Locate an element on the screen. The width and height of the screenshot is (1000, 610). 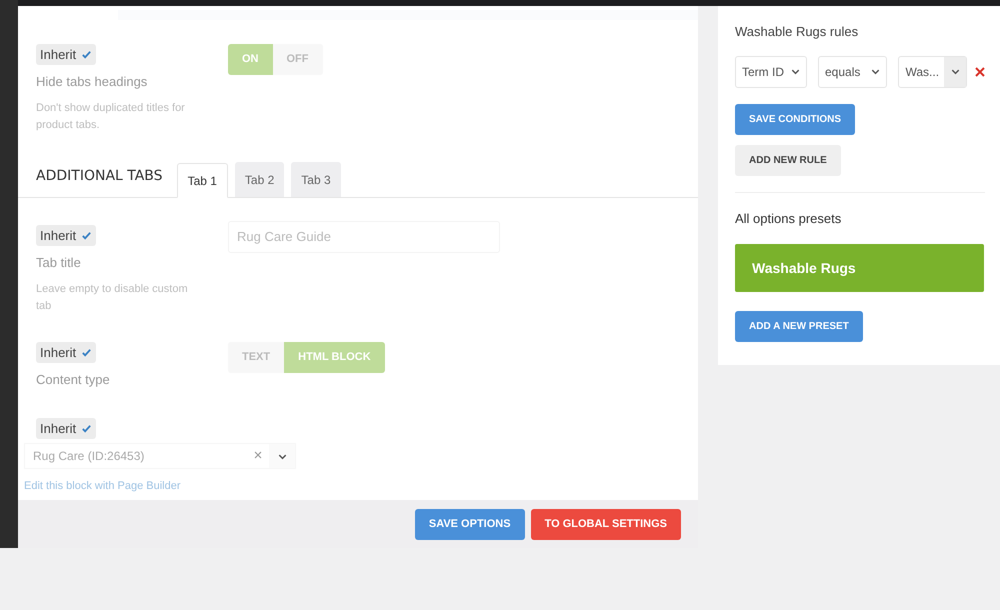
setting-label: Content type is located at coordinates (73, 380).